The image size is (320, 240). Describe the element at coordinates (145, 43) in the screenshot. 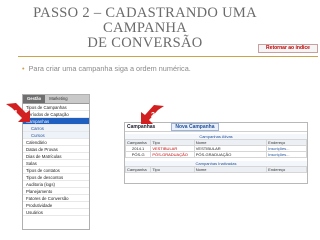

I see `slide-title-line2: de conversão` at that location.